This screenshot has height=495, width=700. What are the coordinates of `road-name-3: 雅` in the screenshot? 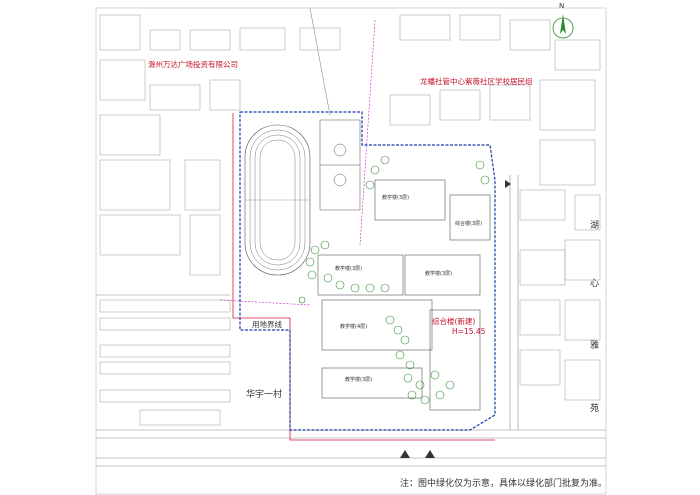 It's located at (595, 346).